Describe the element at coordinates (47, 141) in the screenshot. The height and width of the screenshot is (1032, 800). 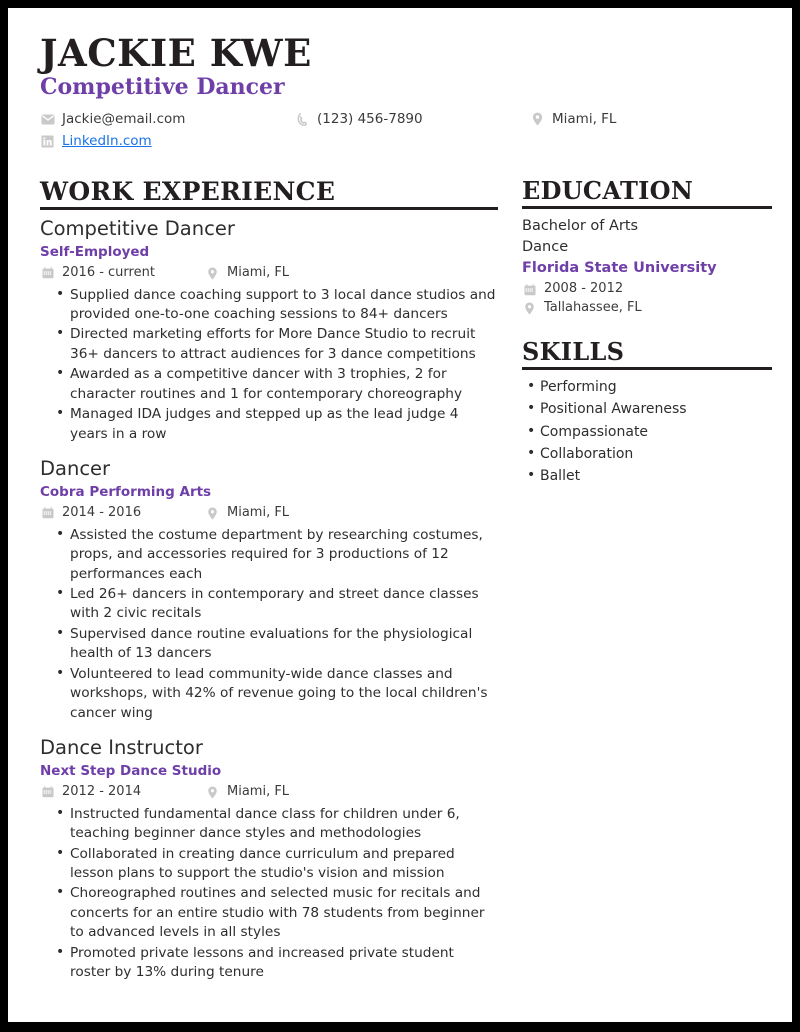
I see `linkedin-icon` at that location.